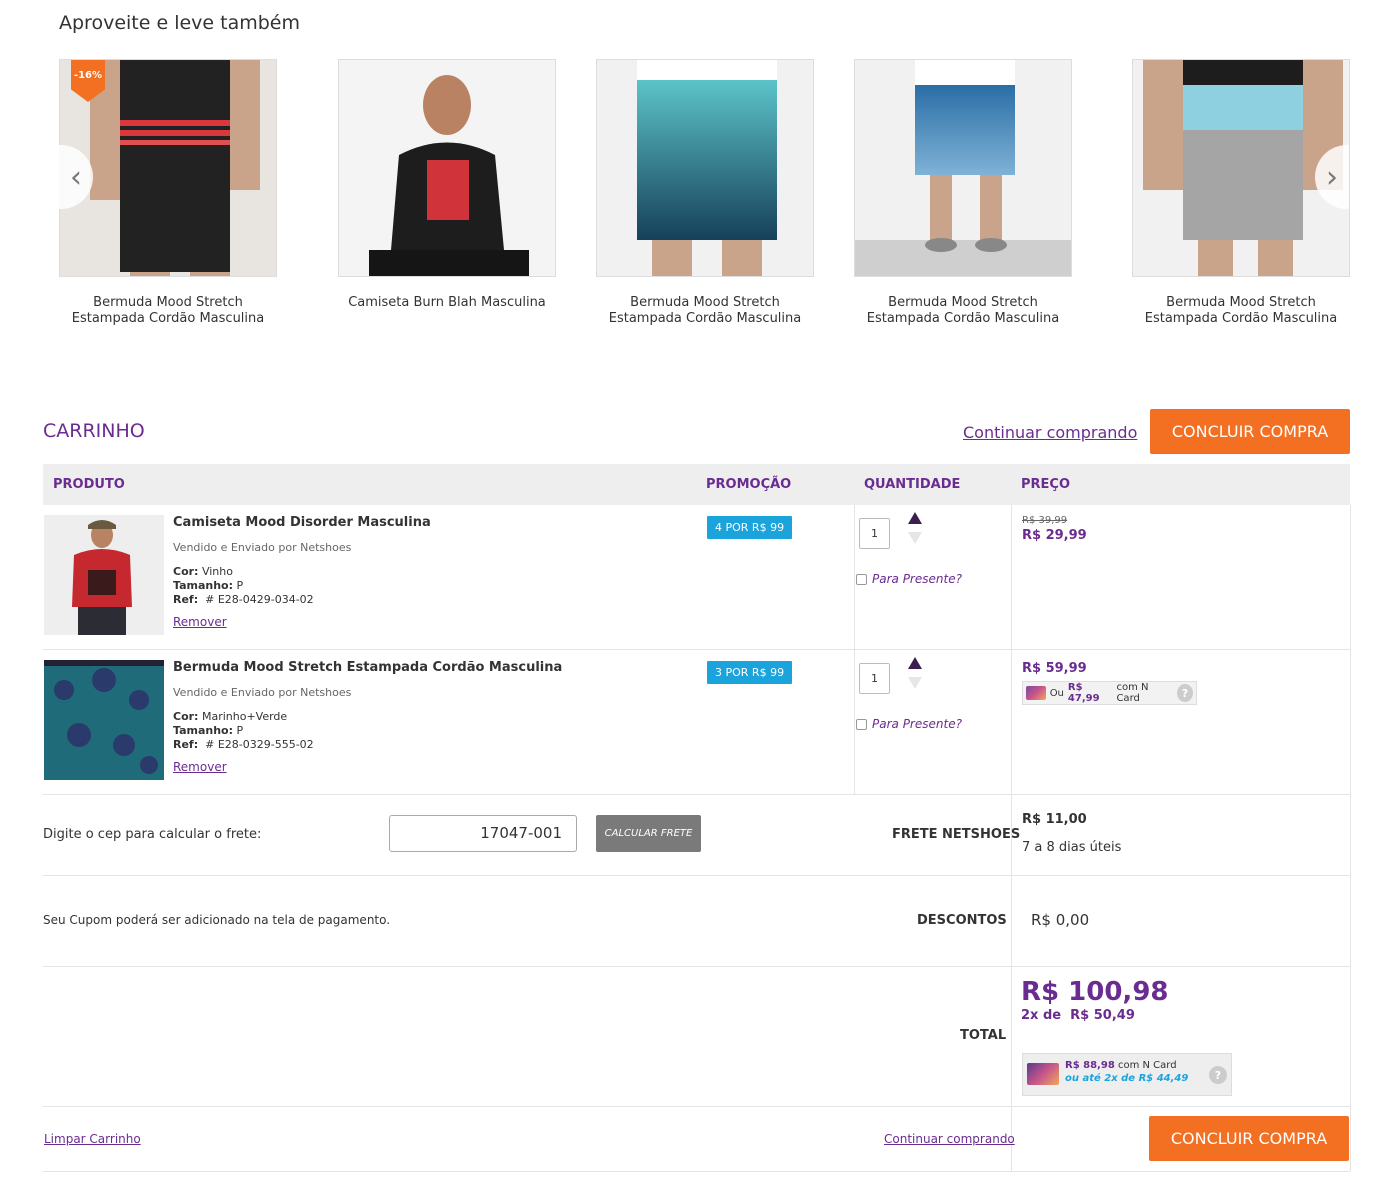 This screenshot has height=1188, width=1393. I want to click on ncard-total-suffix: com N Card, so click(1147, 1065).